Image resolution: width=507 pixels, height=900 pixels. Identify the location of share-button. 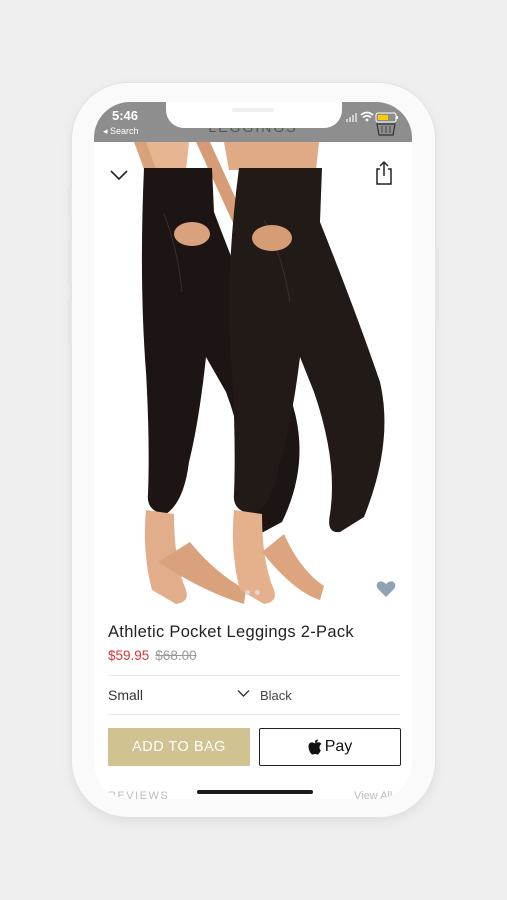
(384, 175).